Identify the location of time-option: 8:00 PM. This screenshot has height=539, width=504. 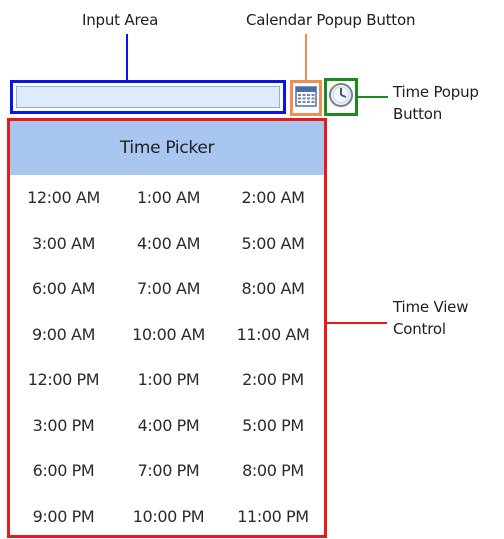
(273, 471).